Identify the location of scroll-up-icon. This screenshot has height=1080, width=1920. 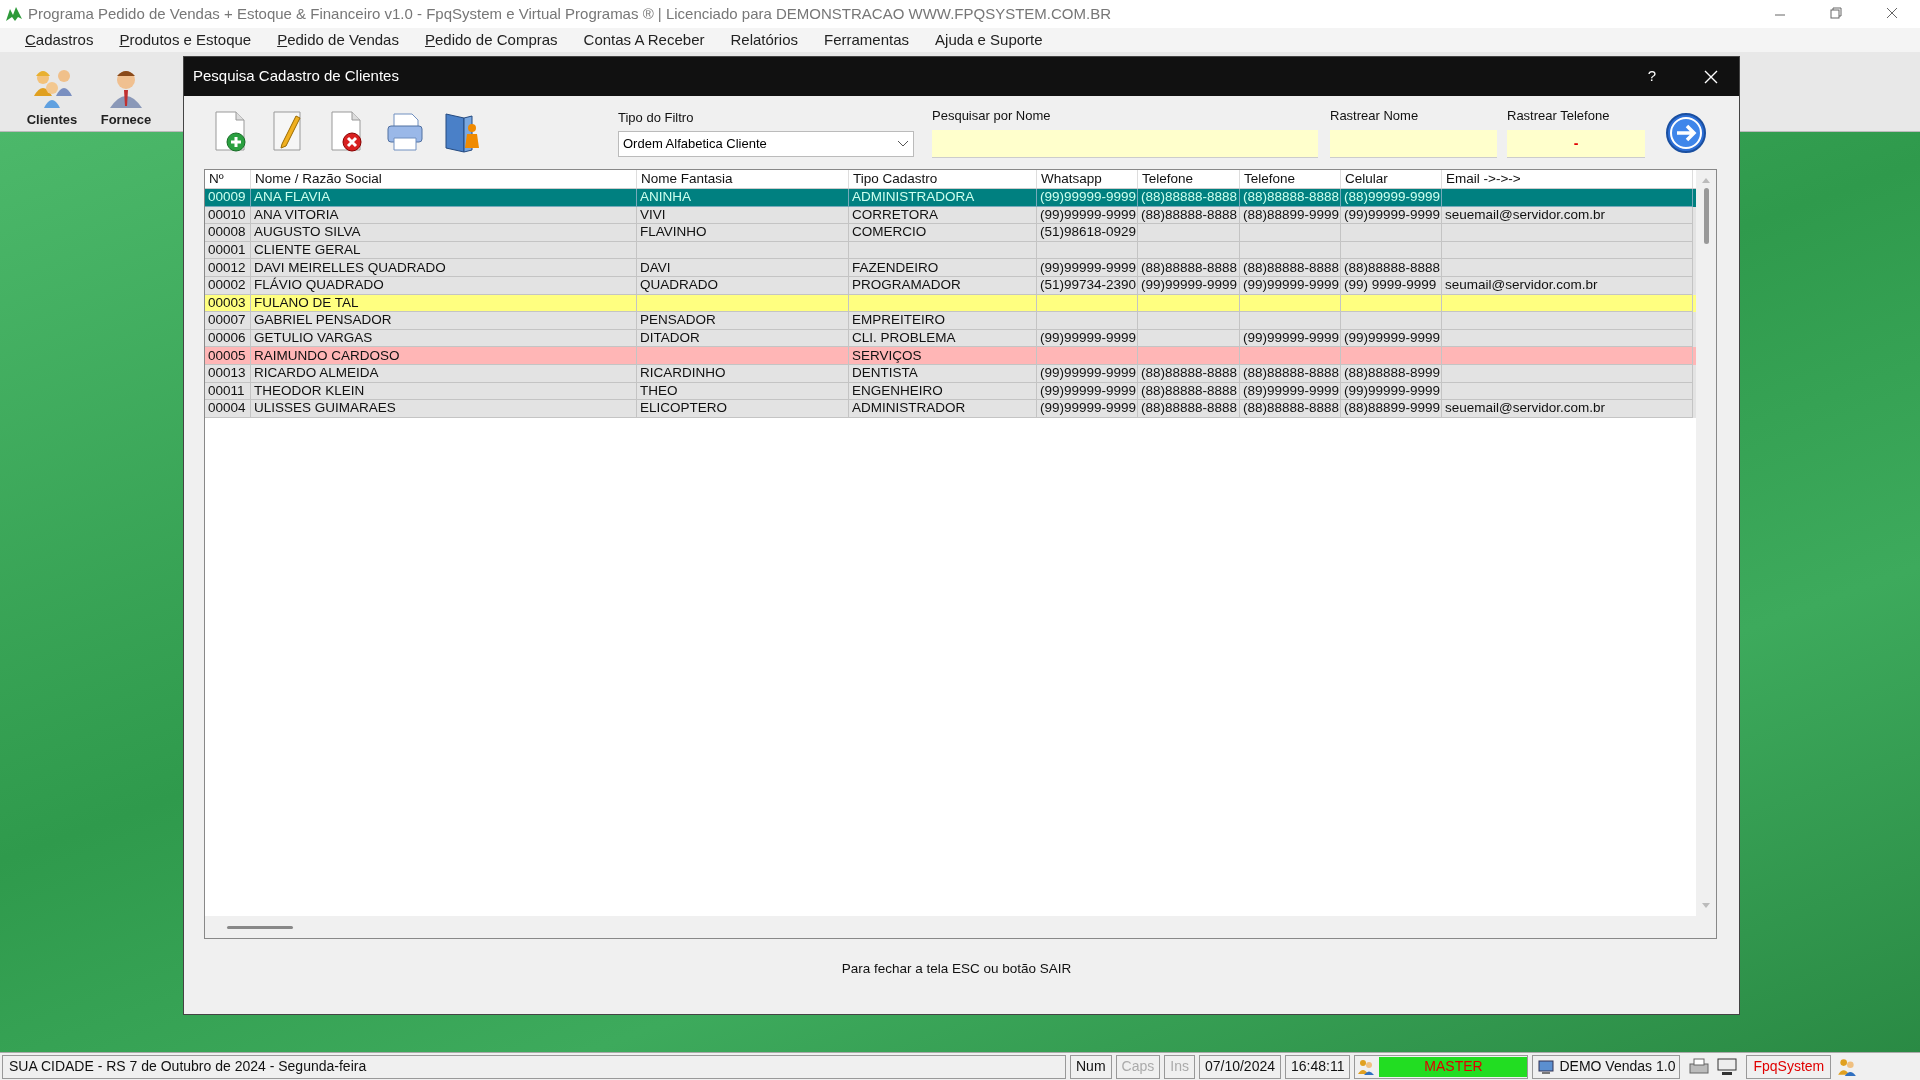
(1706, 180).